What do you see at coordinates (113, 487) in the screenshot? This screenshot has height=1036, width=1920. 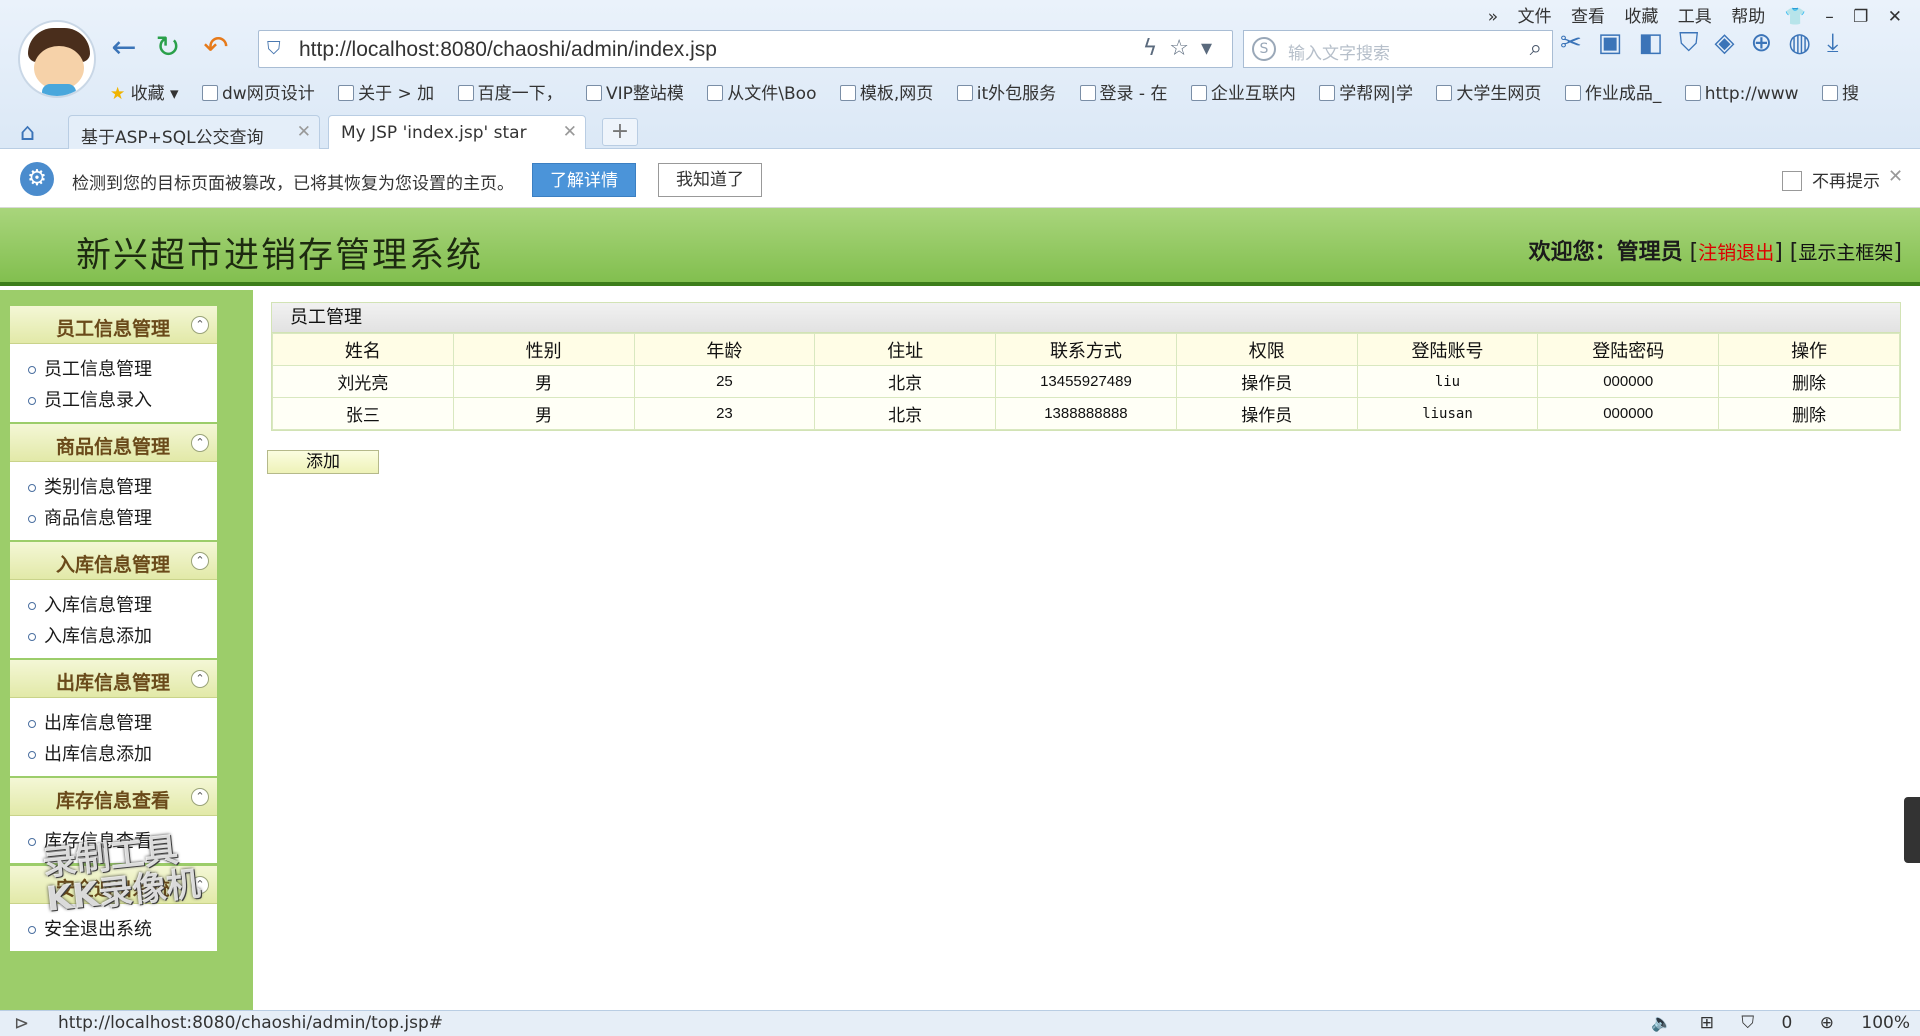 I see `sidebar-item-category-manage: 类别信息管理` at bounding box center [113, 487].